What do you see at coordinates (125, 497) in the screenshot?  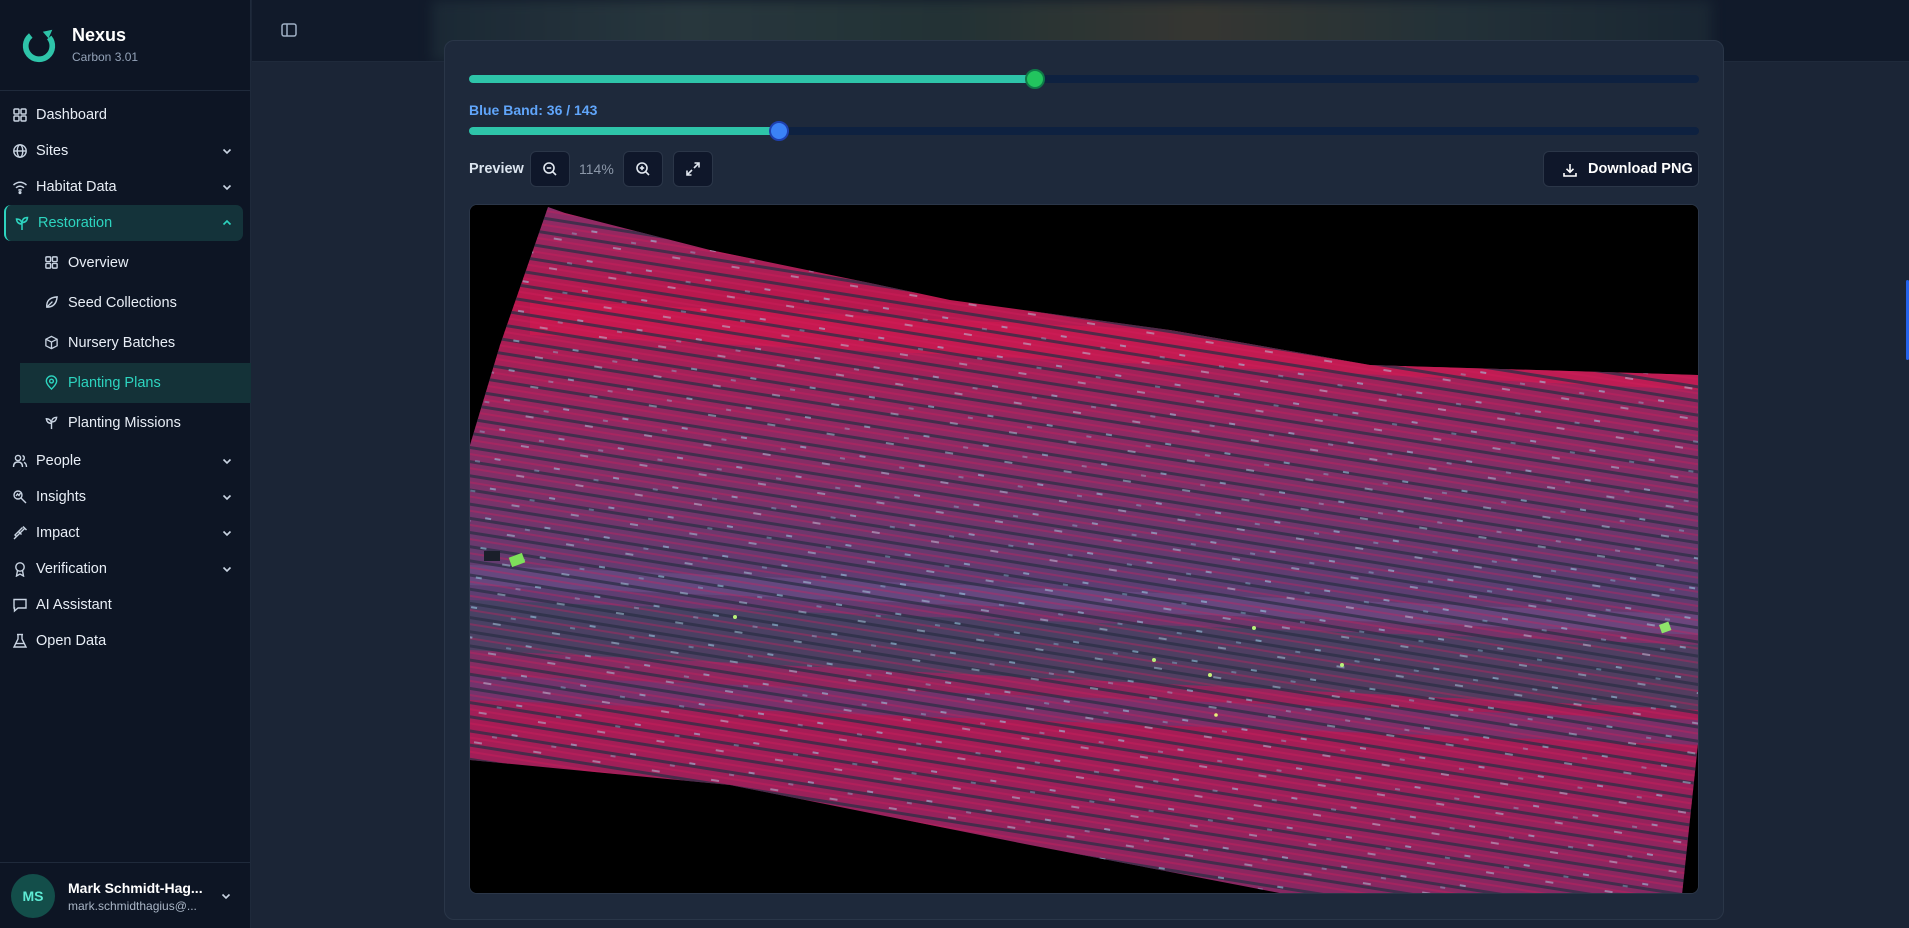 I see `nav-insights: Insights` at bounding box center [125, 497].